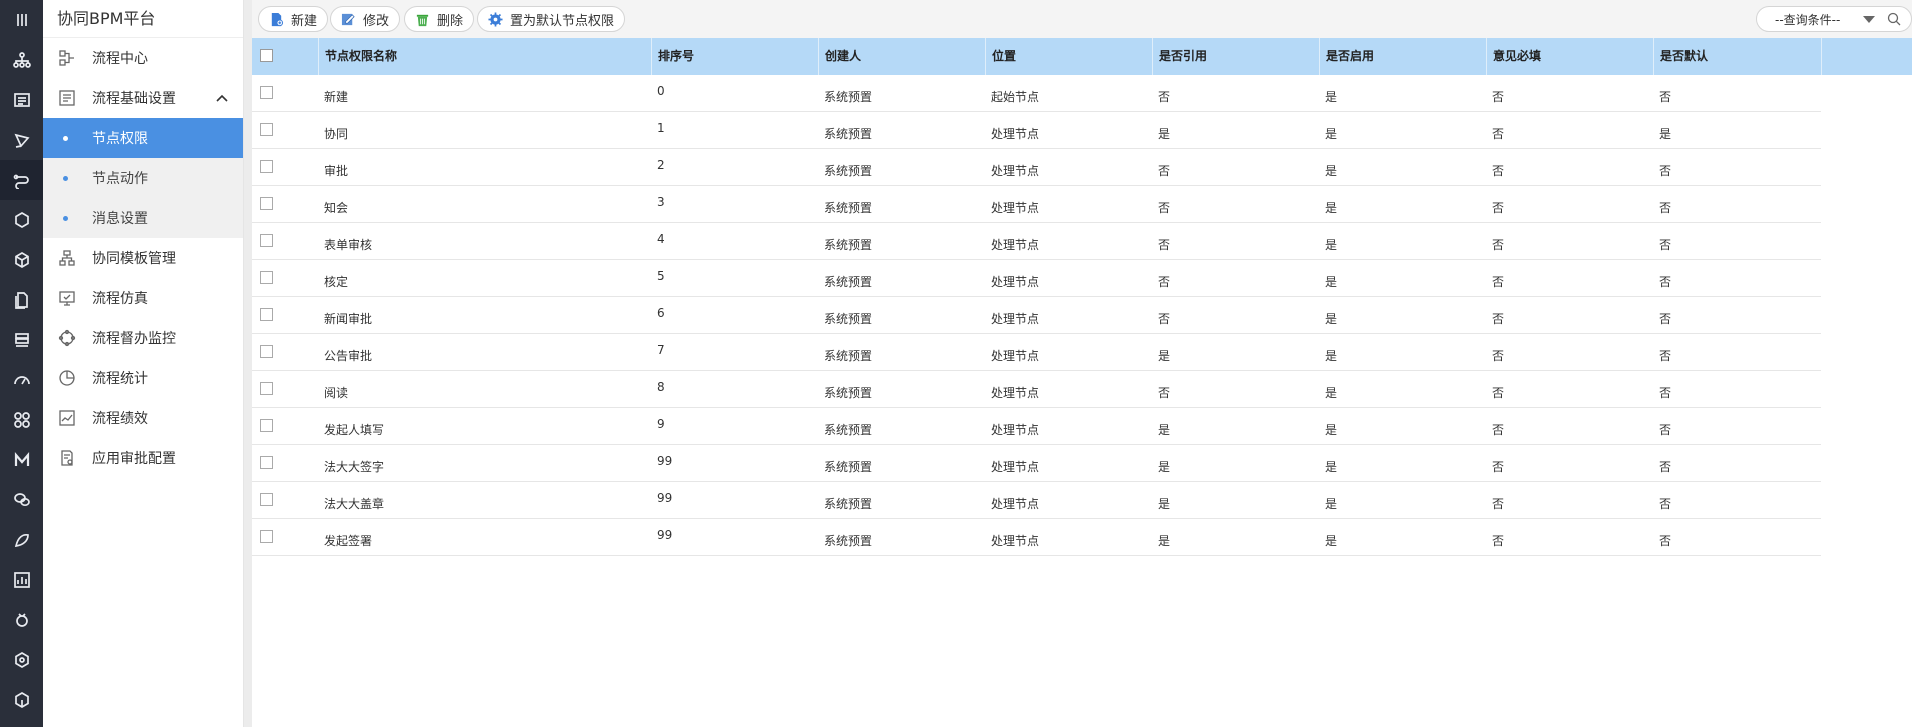 The height and width of the screenshot is (727, 1912). I want to click on document-icon, so click(21, 300).